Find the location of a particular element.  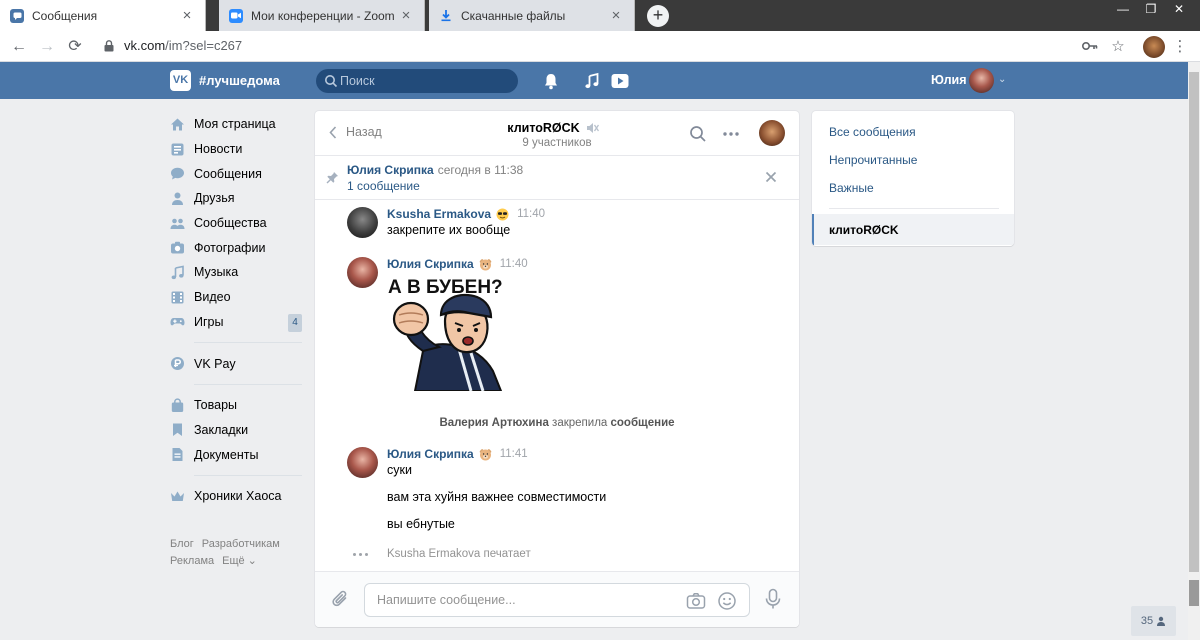

search-input is located at coordinates (425, 81).